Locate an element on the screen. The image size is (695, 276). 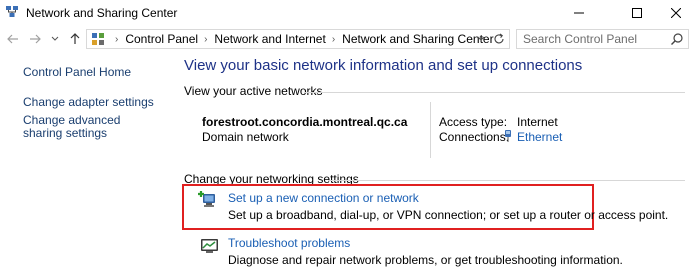
window-title: Network and Sharing Center is located at coordinates (102, 13).